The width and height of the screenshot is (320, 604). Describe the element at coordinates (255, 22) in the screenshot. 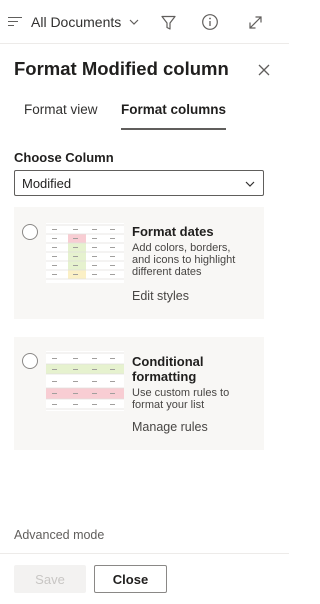

I see `expand-icon` at that location.